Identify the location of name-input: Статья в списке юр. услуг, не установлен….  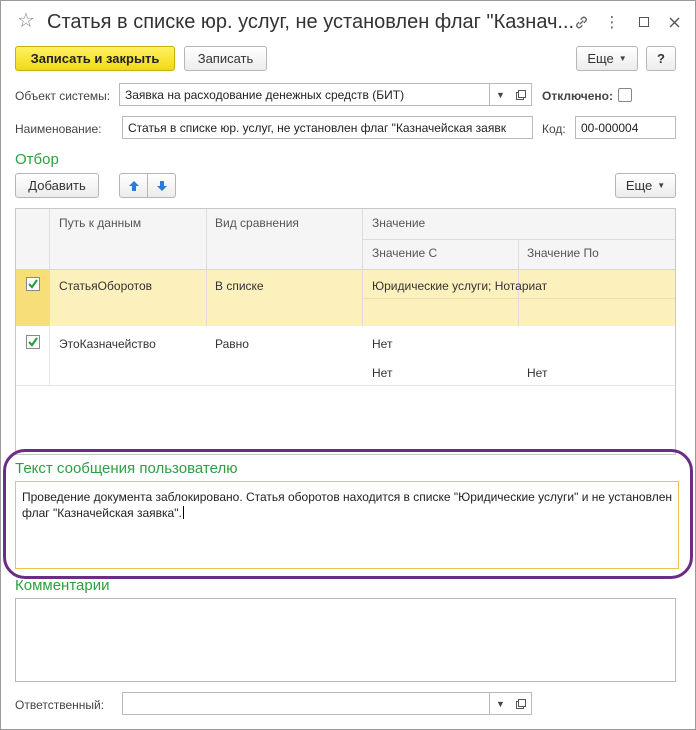
(327, 127).